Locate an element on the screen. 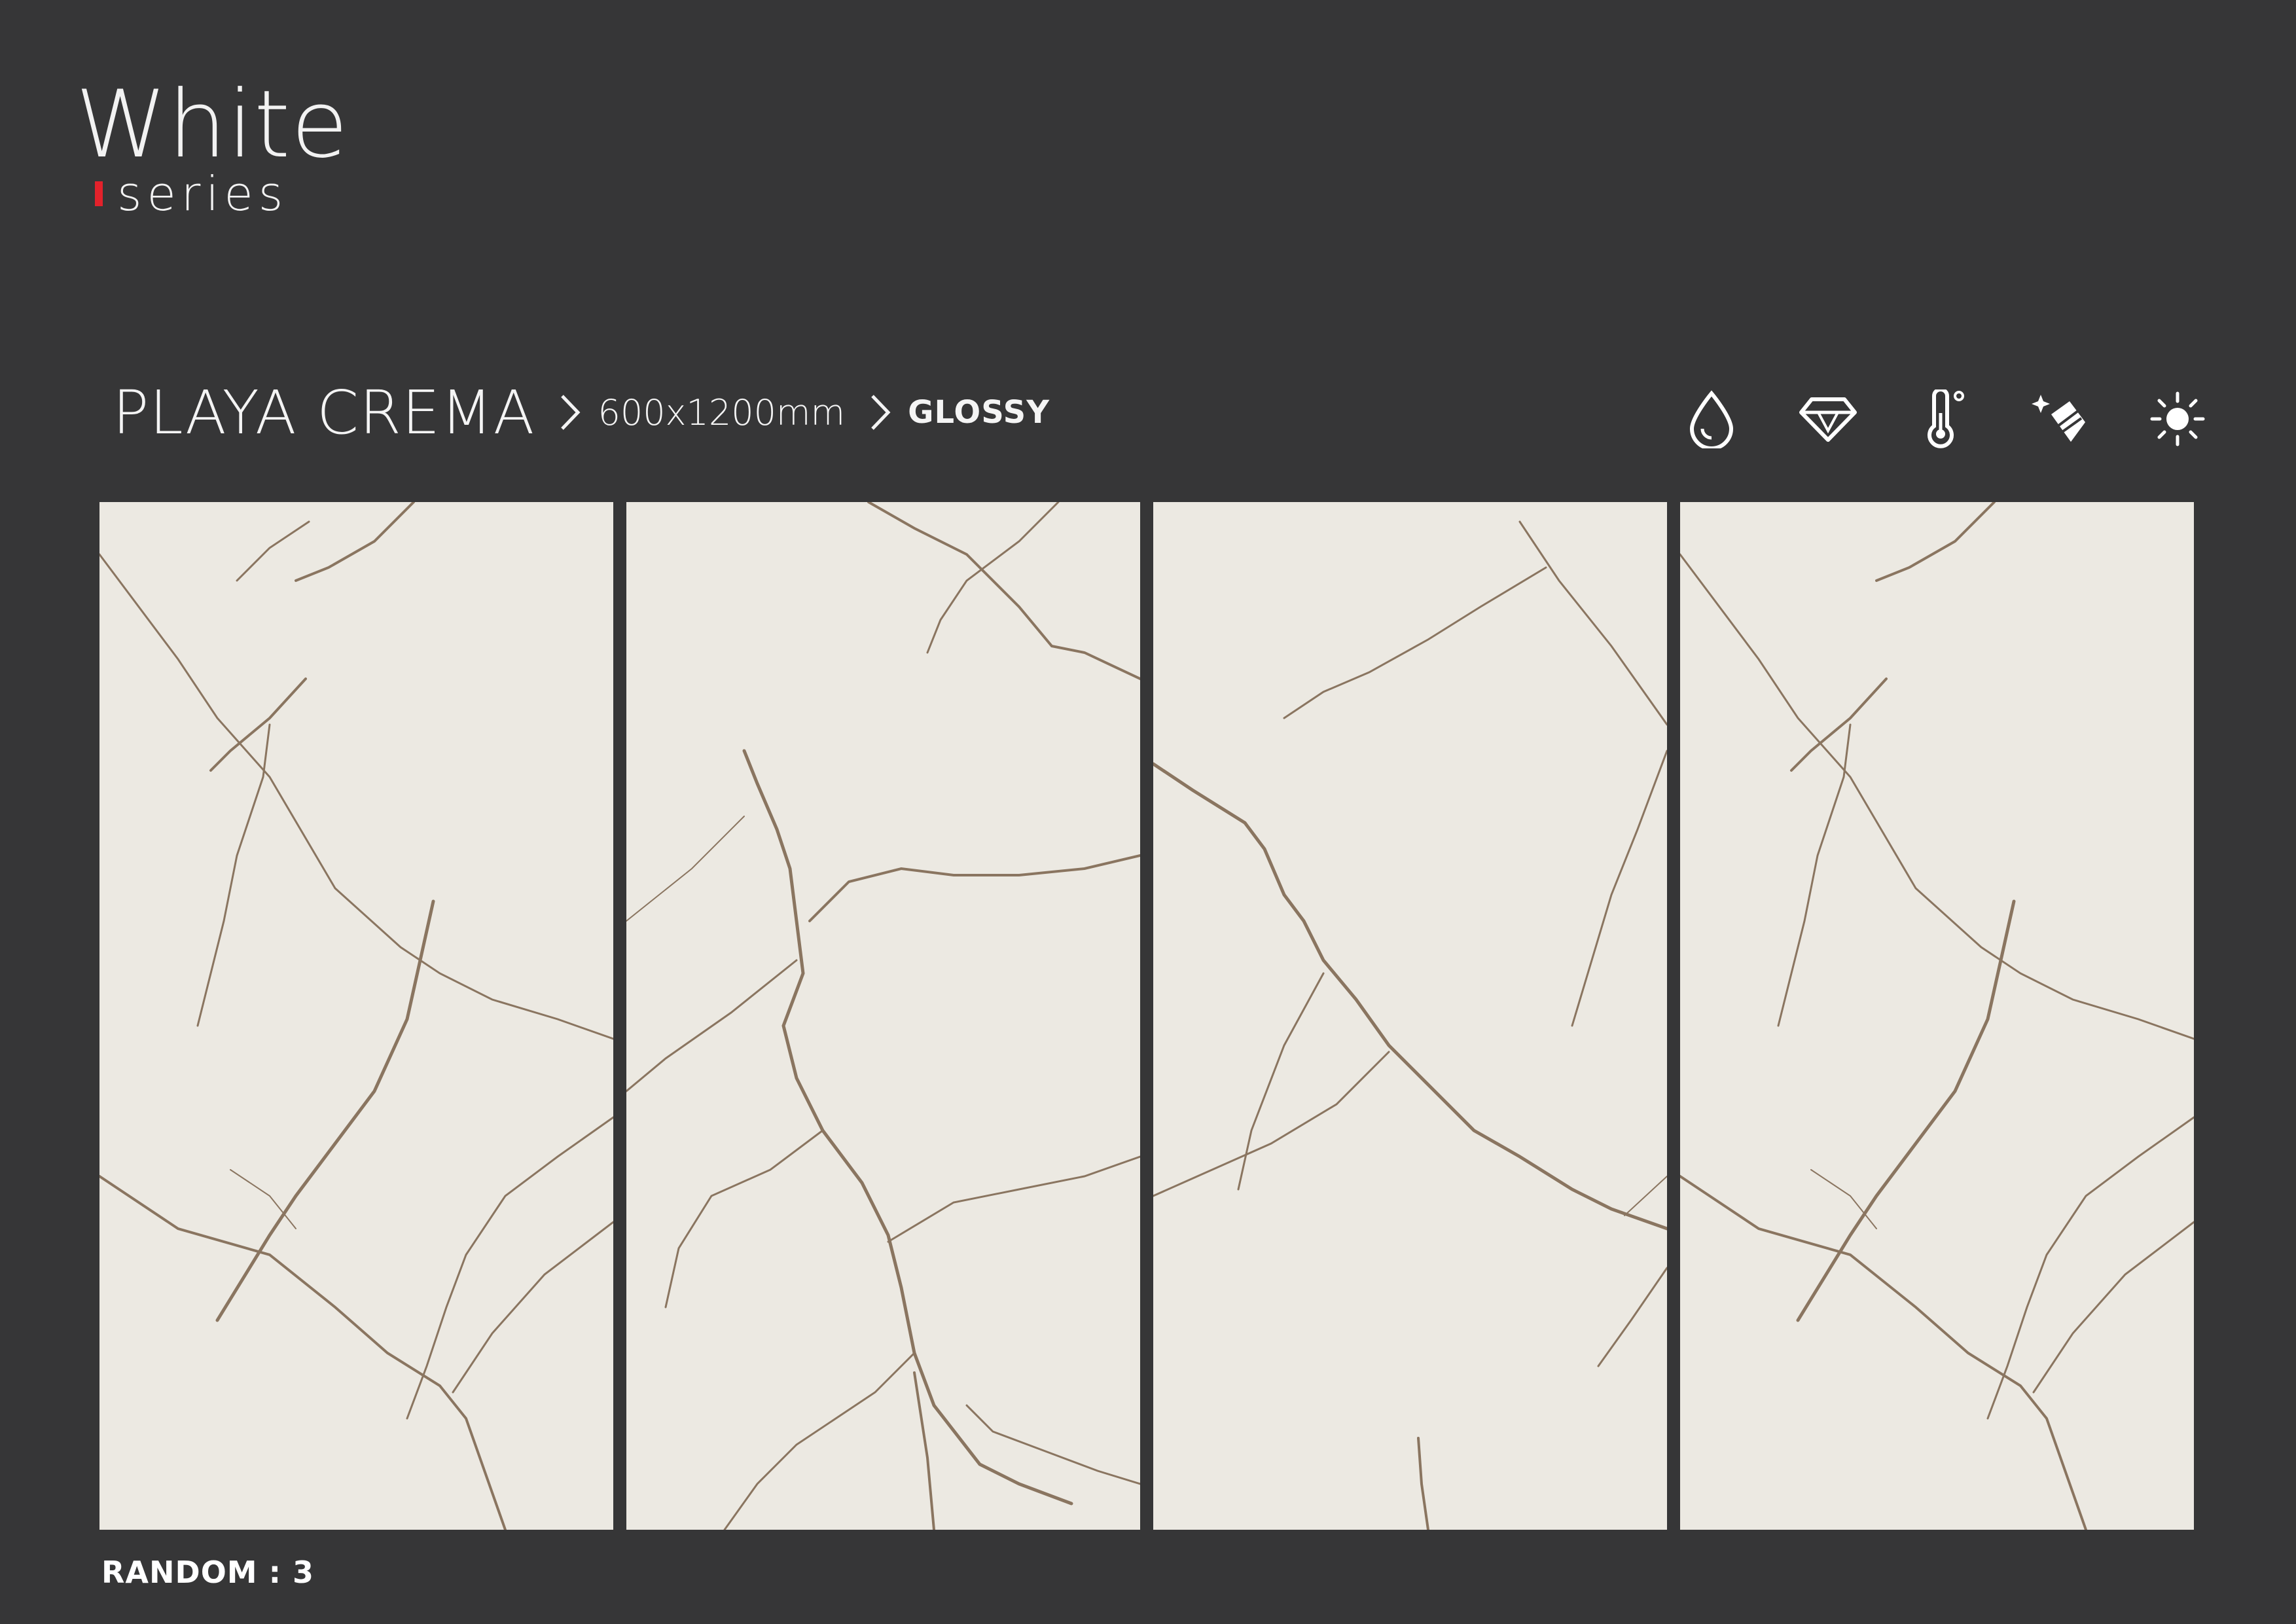 Image resolution: width=2296 pixels, height=1624 pixels. product-size: 600x1200mm is located at coordinates (722, 412).